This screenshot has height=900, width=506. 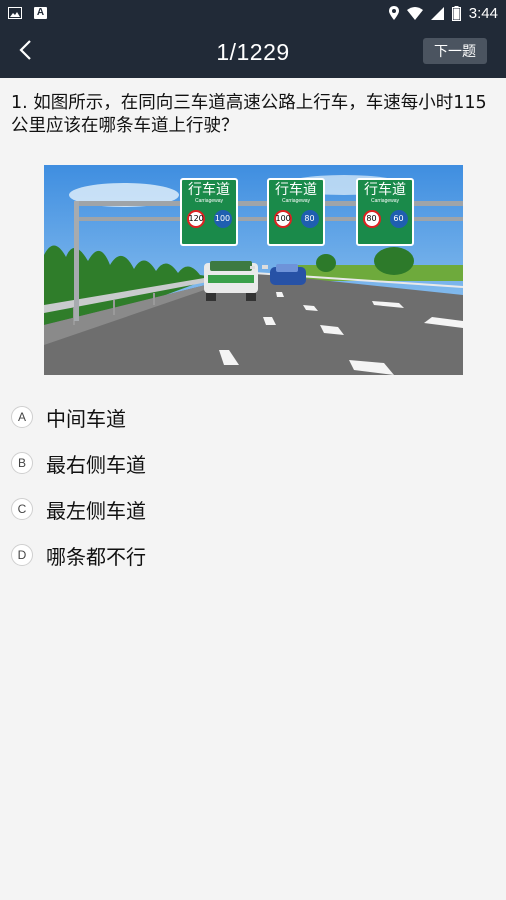 I want to click on app-bar: 1/1229 下一题, so click(x=253, y=52).